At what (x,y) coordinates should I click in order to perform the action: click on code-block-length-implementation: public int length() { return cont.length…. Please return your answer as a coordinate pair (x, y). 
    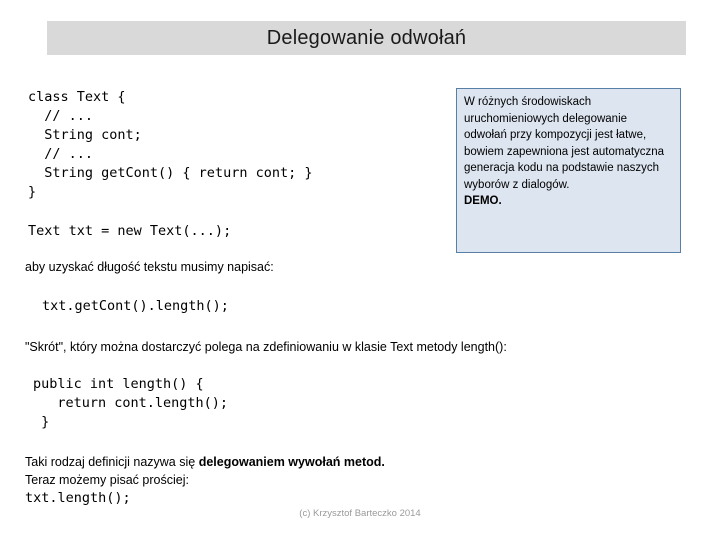
    Looking at the image, I should click on (131, 403).